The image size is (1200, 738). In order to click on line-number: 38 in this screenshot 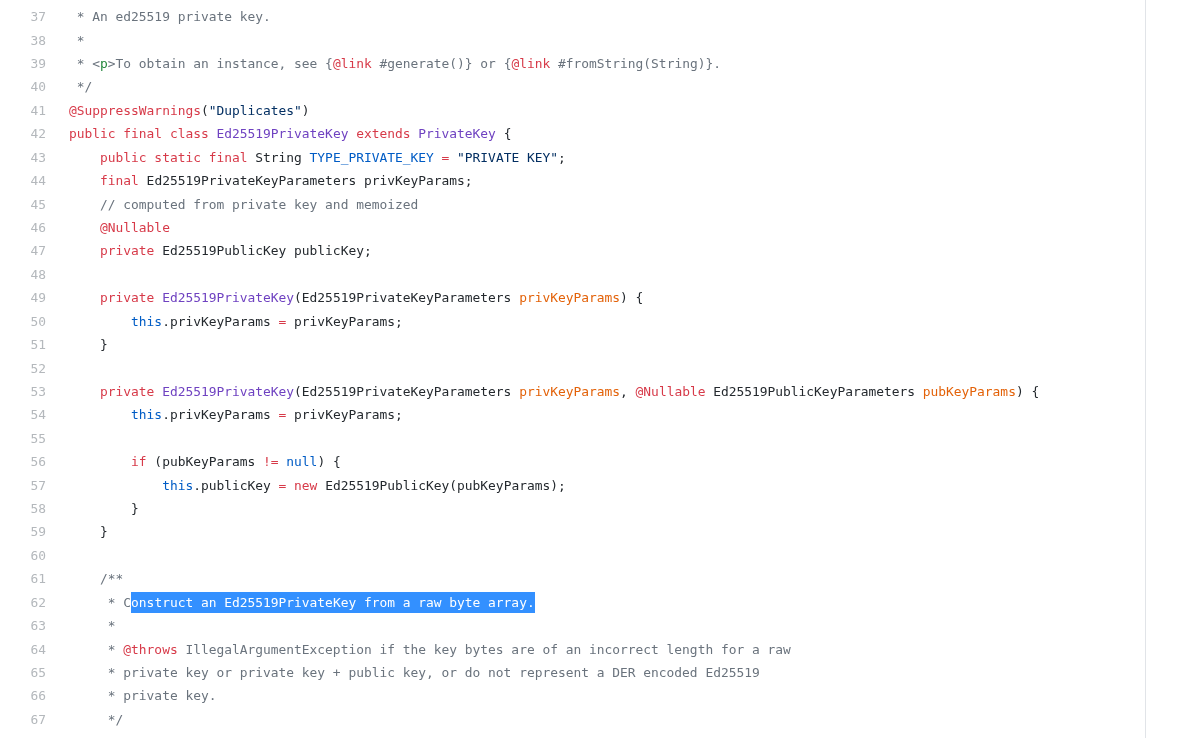, I will do `click(37, 40)`.